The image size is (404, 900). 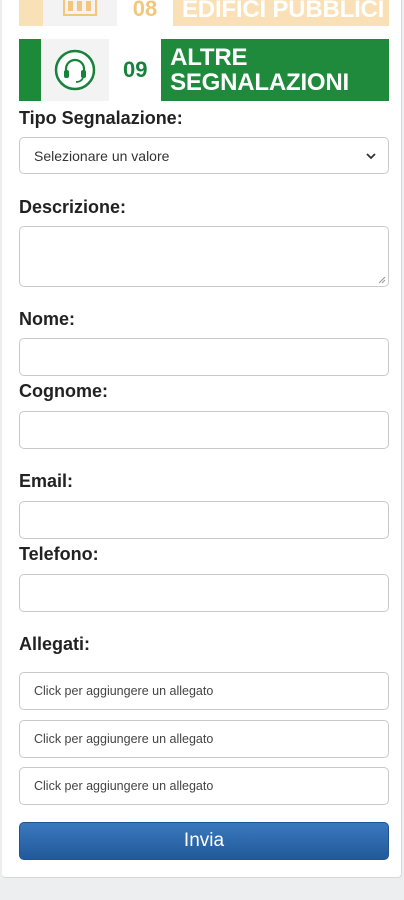 What do you see at coordinates (204, 256) in the screenshot?
I see `descrizione-textarea` at bounding box center [204, 256].